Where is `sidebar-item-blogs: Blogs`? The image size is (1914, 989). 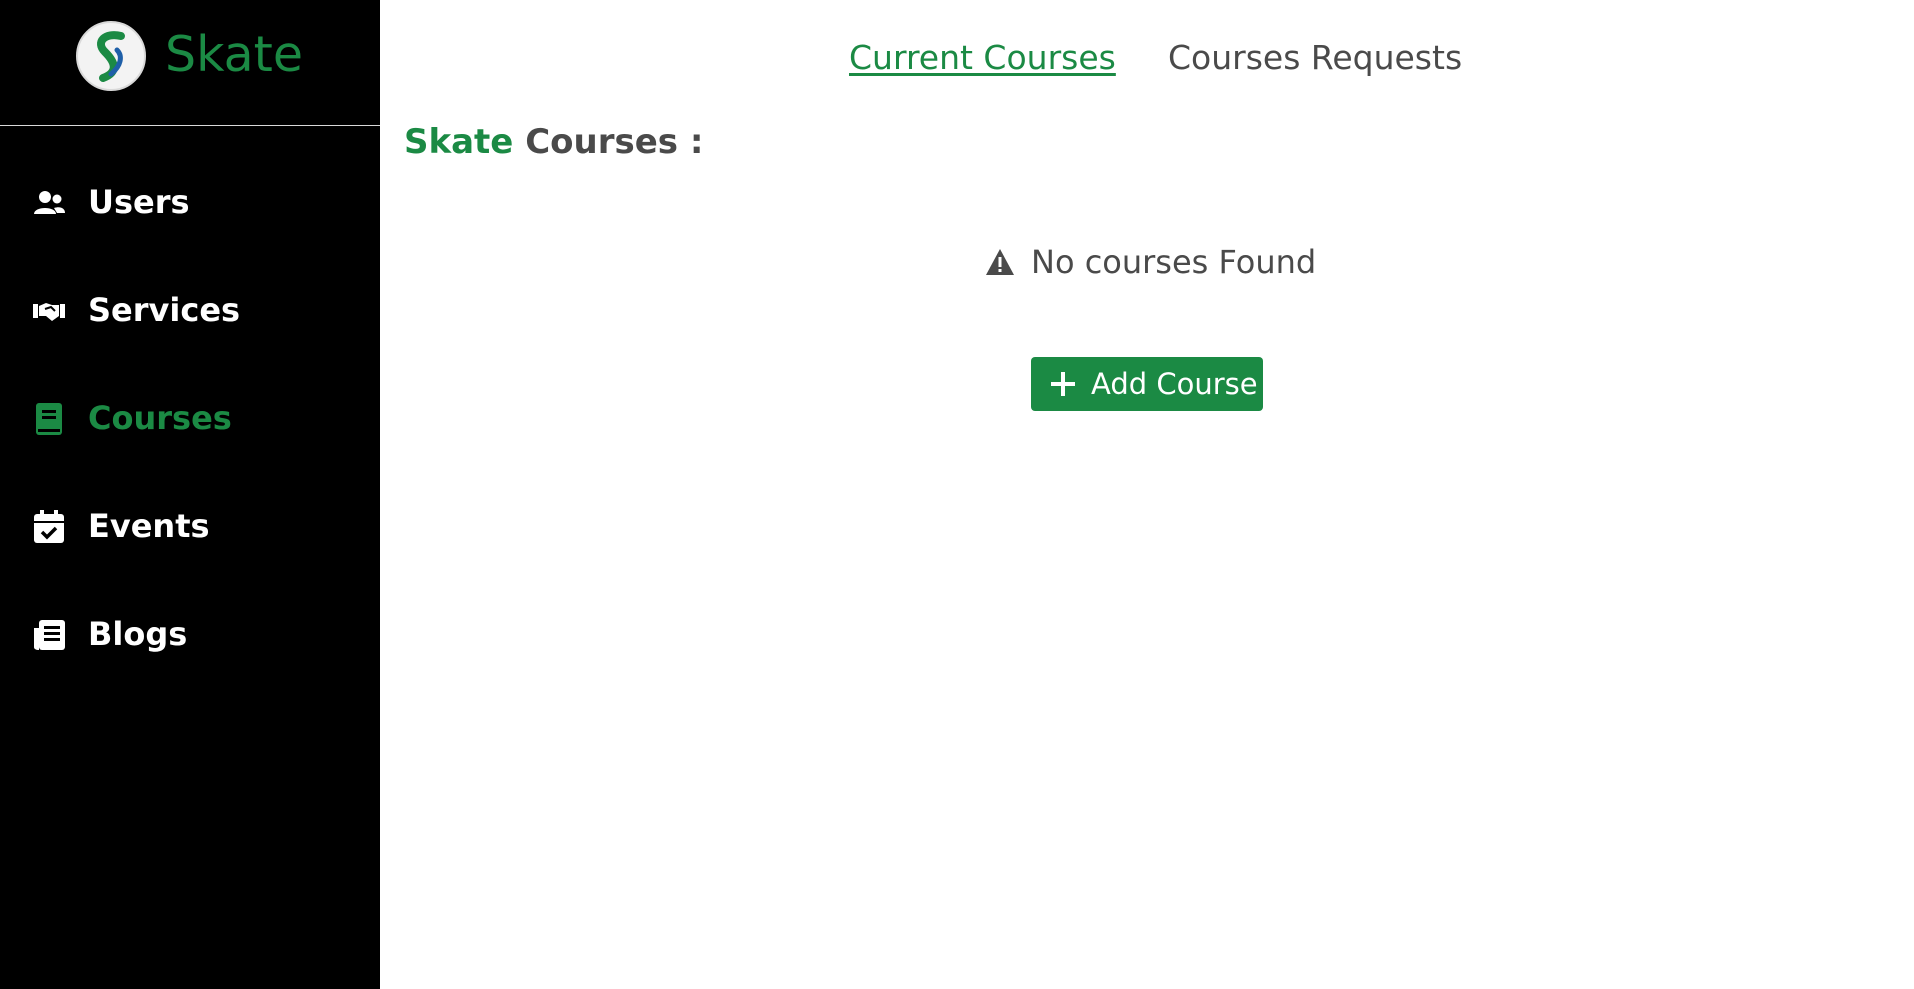 sidebar-item-blogs: Blogs is located at coordinates (190, 634).